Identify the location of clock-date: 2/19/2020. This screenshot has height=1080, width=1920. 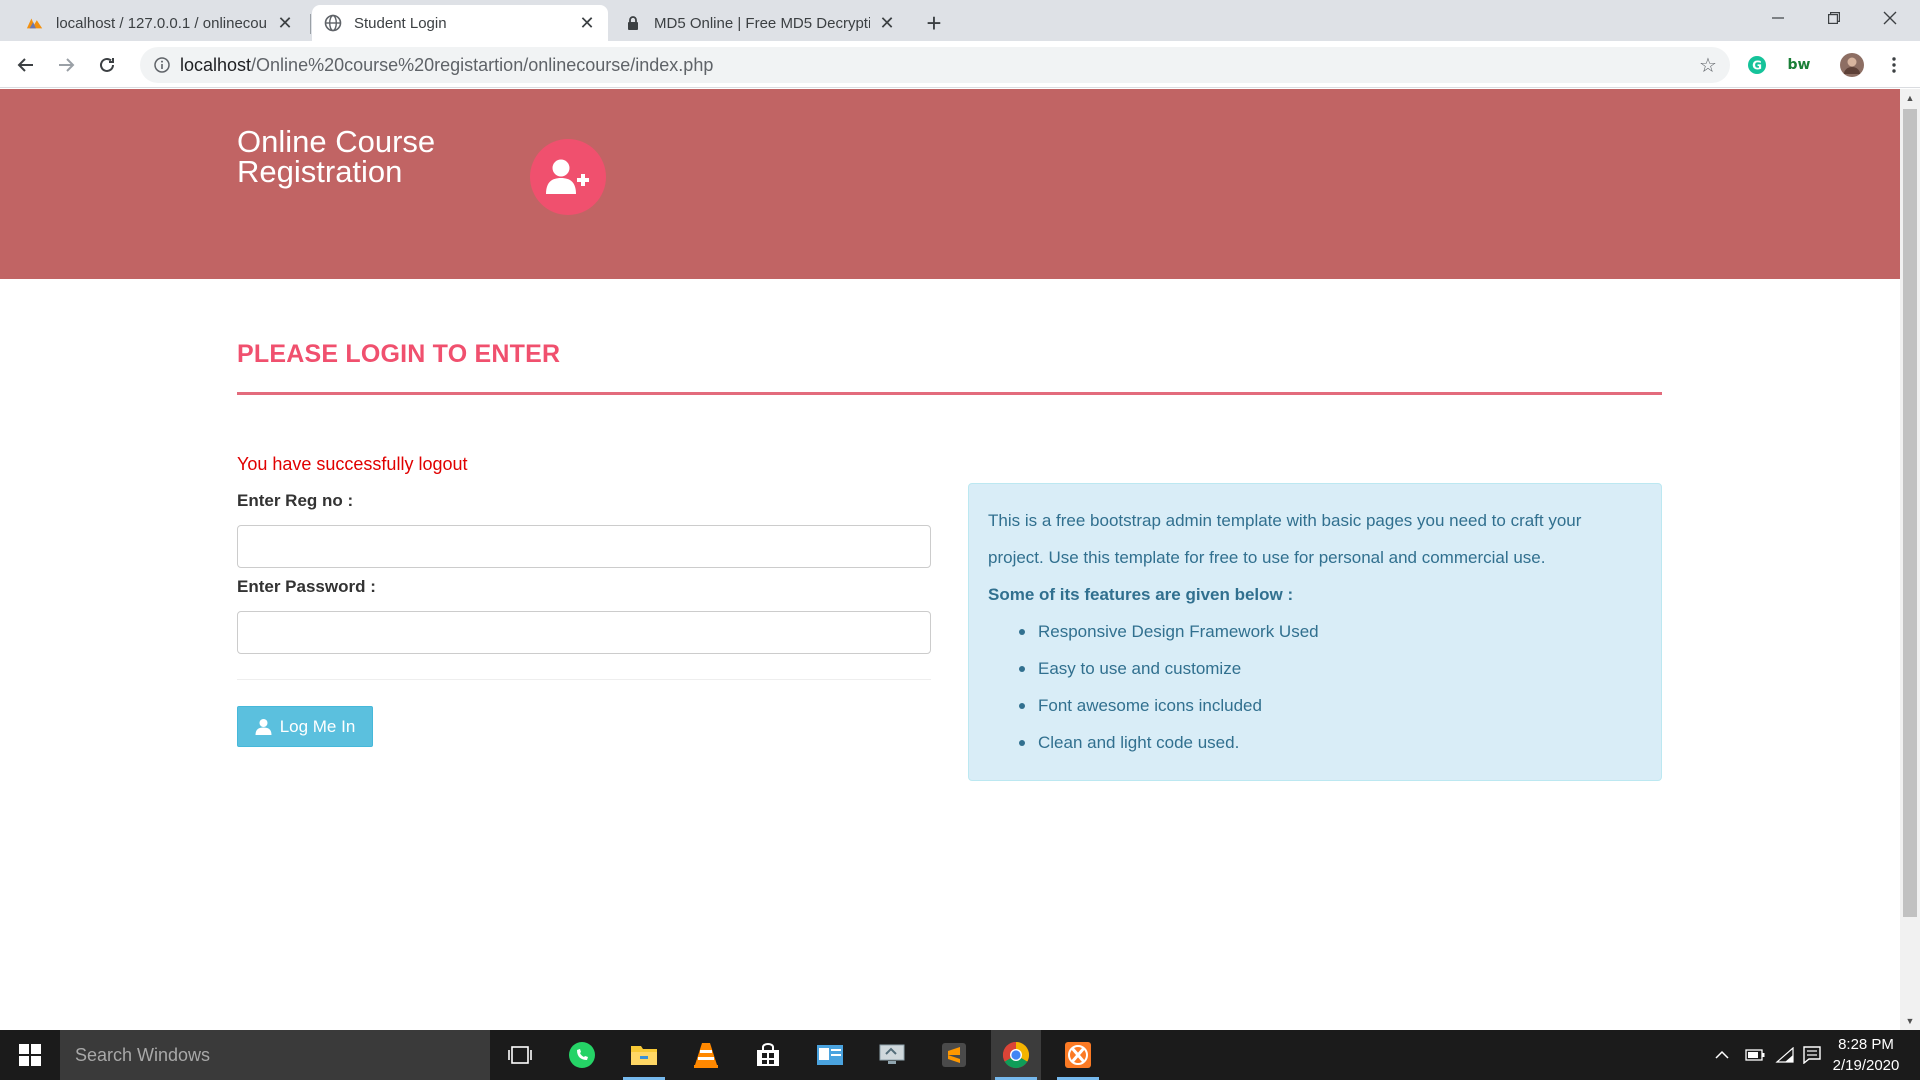
(1866, 1065).